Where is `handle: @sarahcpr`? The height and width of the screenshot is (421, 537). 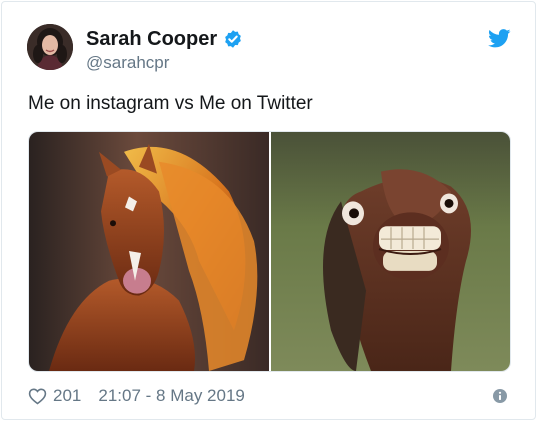 handle: @sarahcpr is located at coordinates (127, 63).